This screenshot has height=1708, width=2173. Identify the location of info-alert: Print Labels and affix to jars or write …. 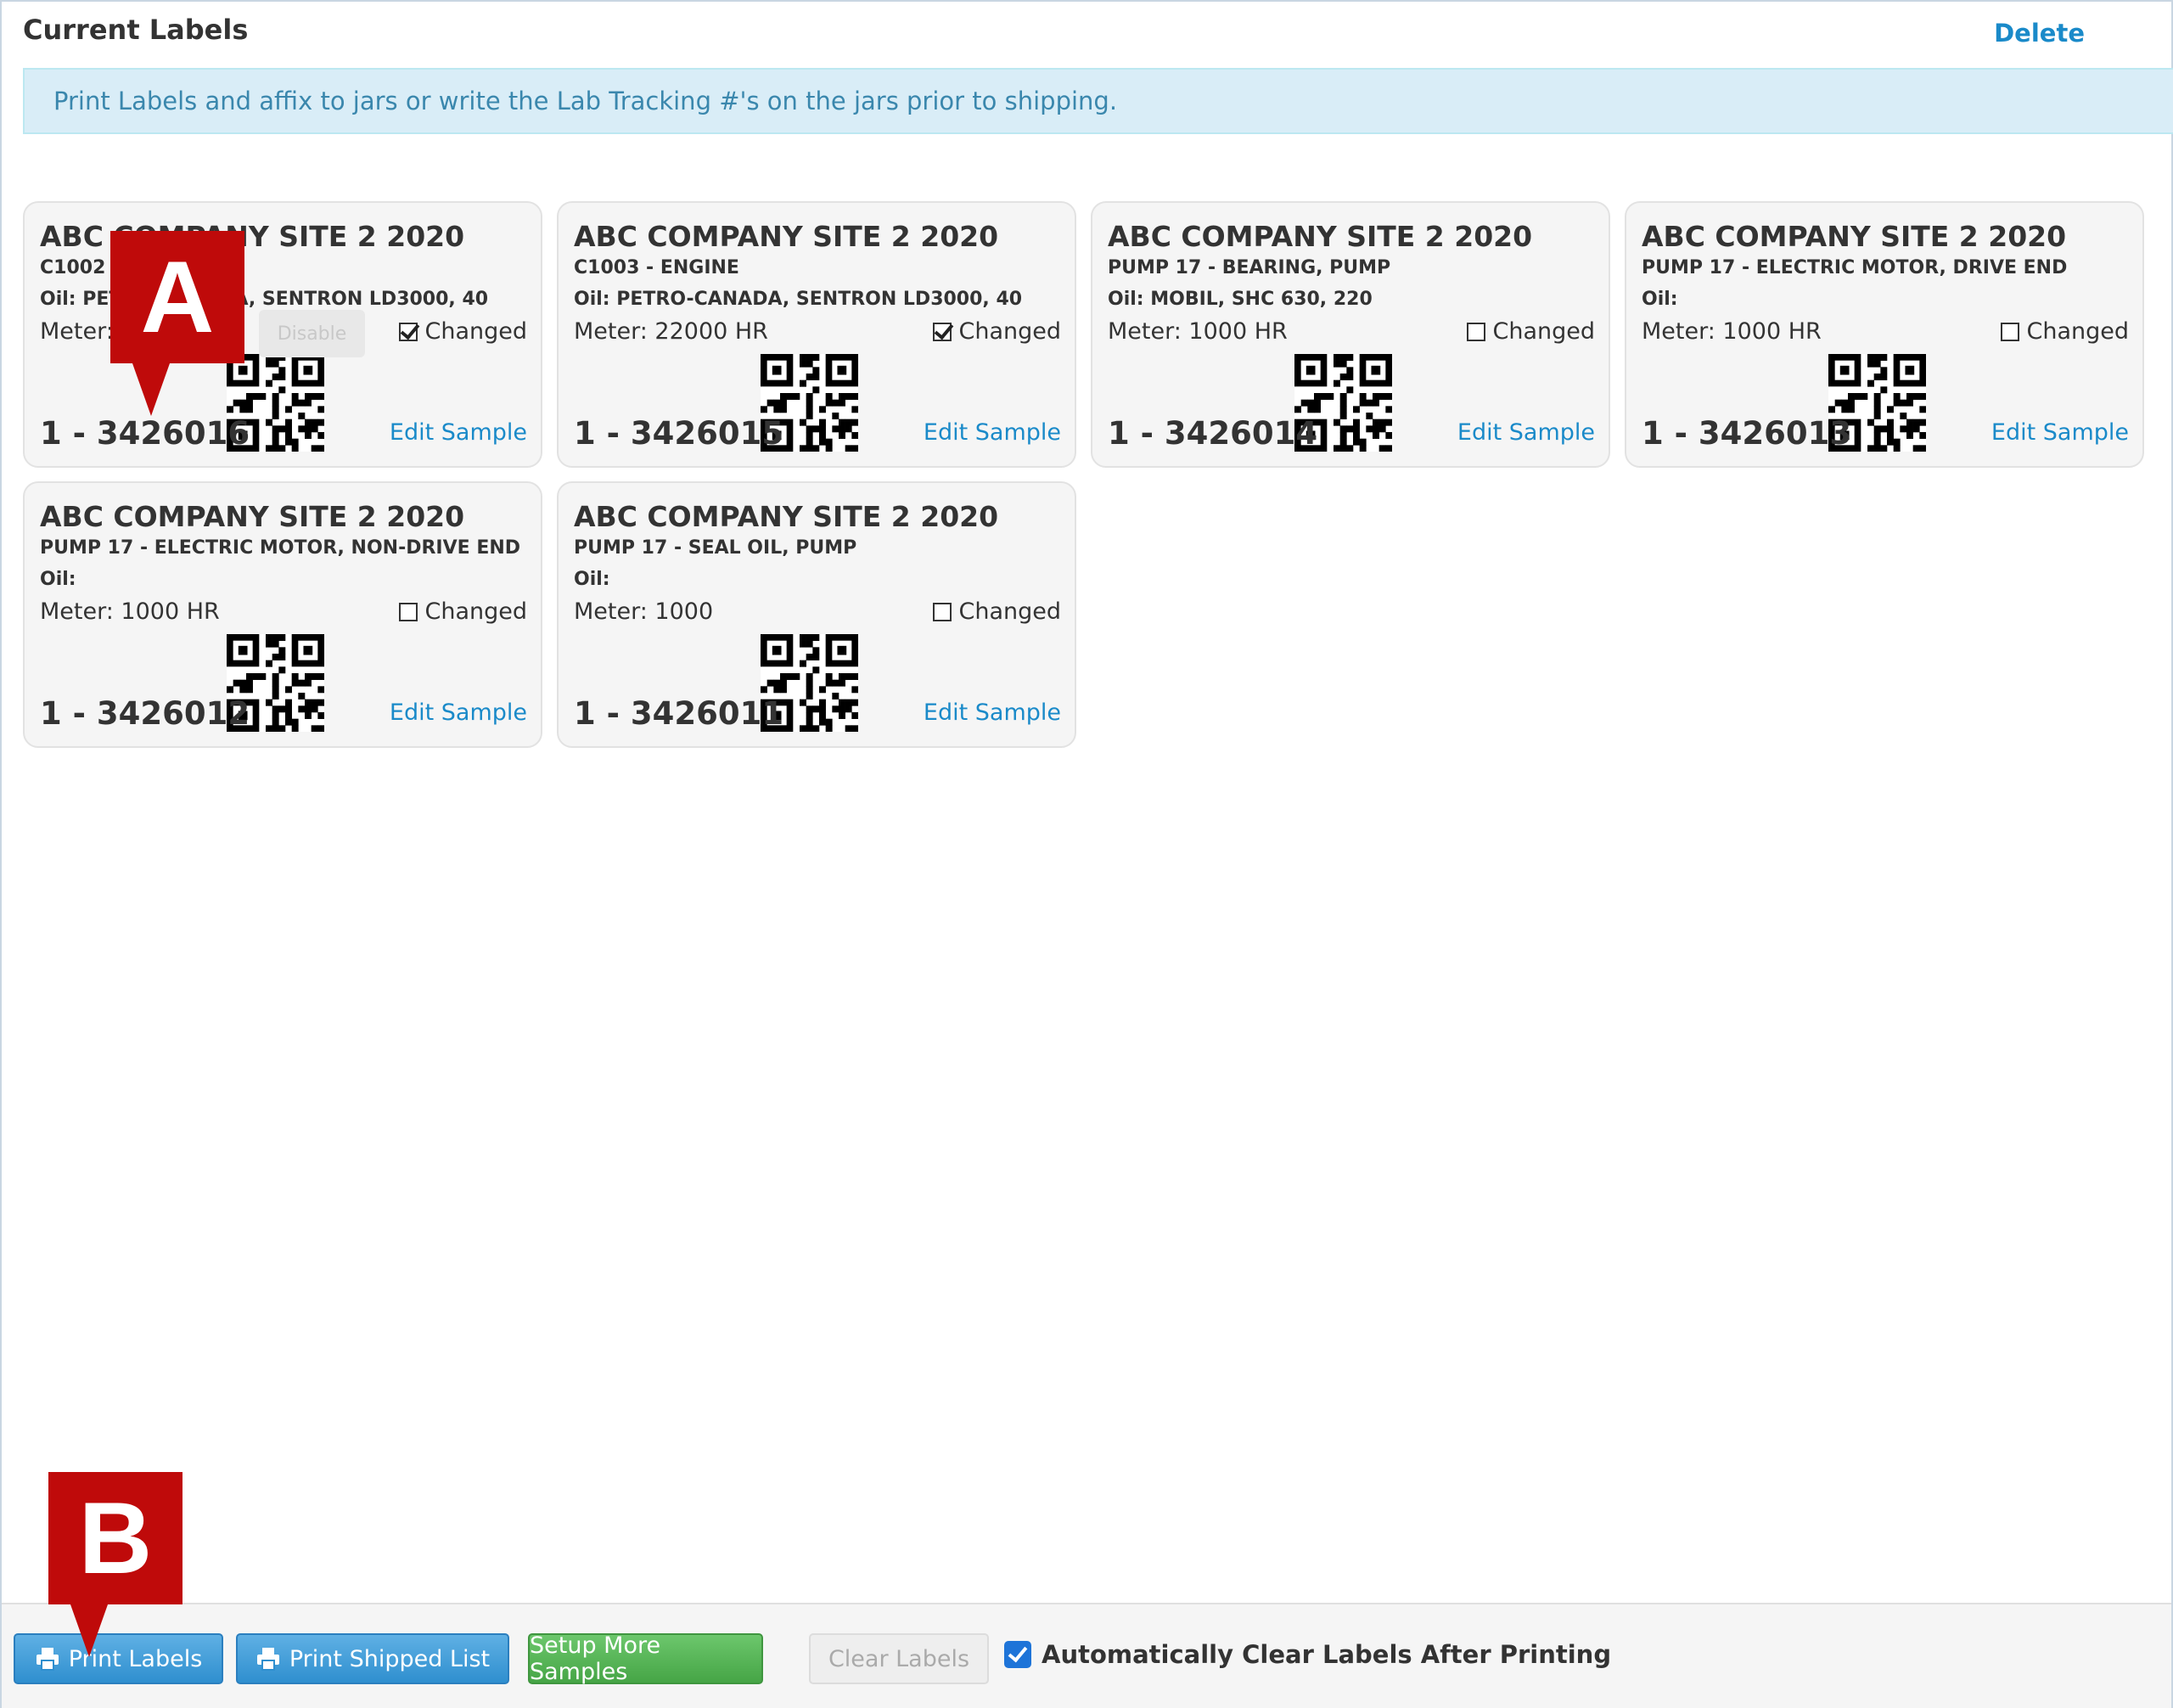
(1098, 101).